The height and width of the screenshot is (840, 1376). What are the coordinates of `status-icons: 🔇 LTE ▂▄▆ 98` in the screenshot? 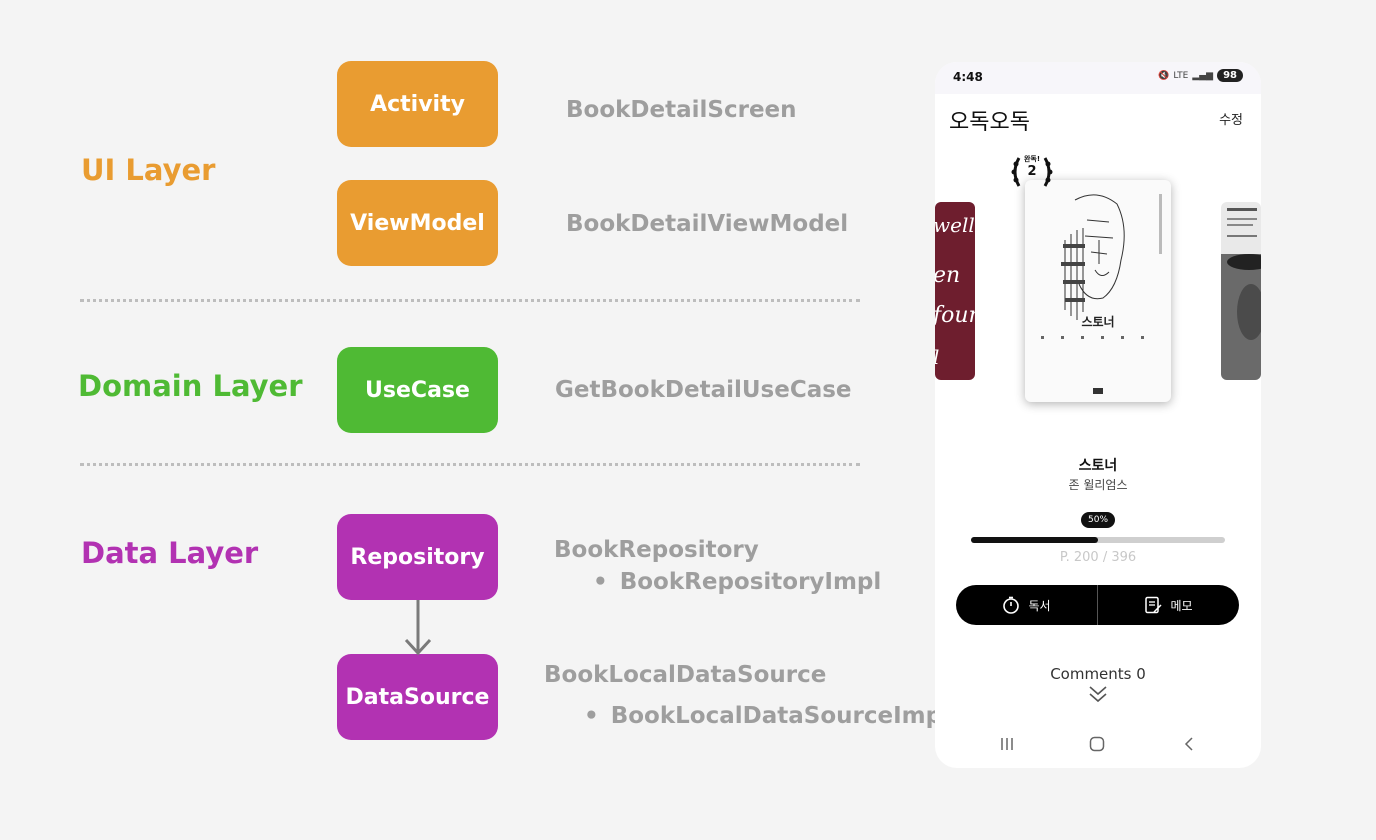 It's located at (1200, 75).